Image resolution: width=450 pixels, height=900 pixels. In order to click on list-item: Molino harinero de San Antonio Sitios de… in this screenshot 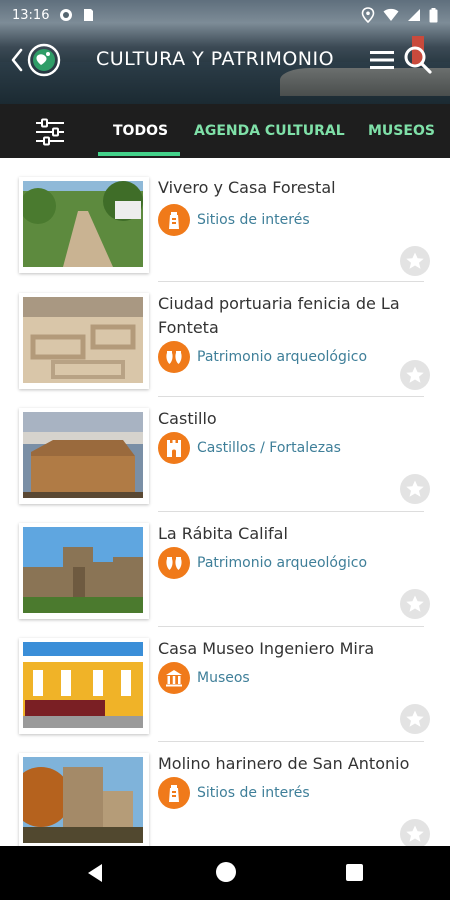, I will do `click(225, 793)`.